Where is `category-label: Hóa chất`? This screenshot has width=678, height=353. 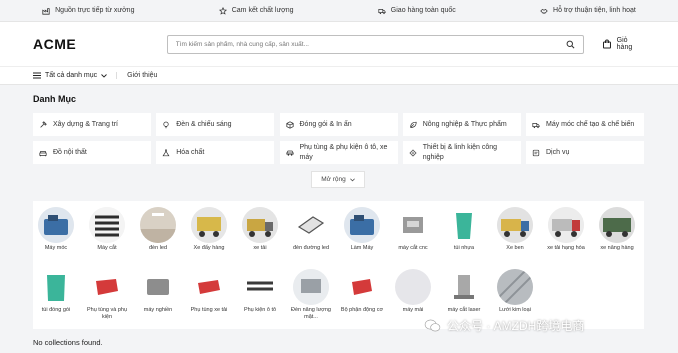 category-label: Hóa chất is located at coordinates (190, 152).